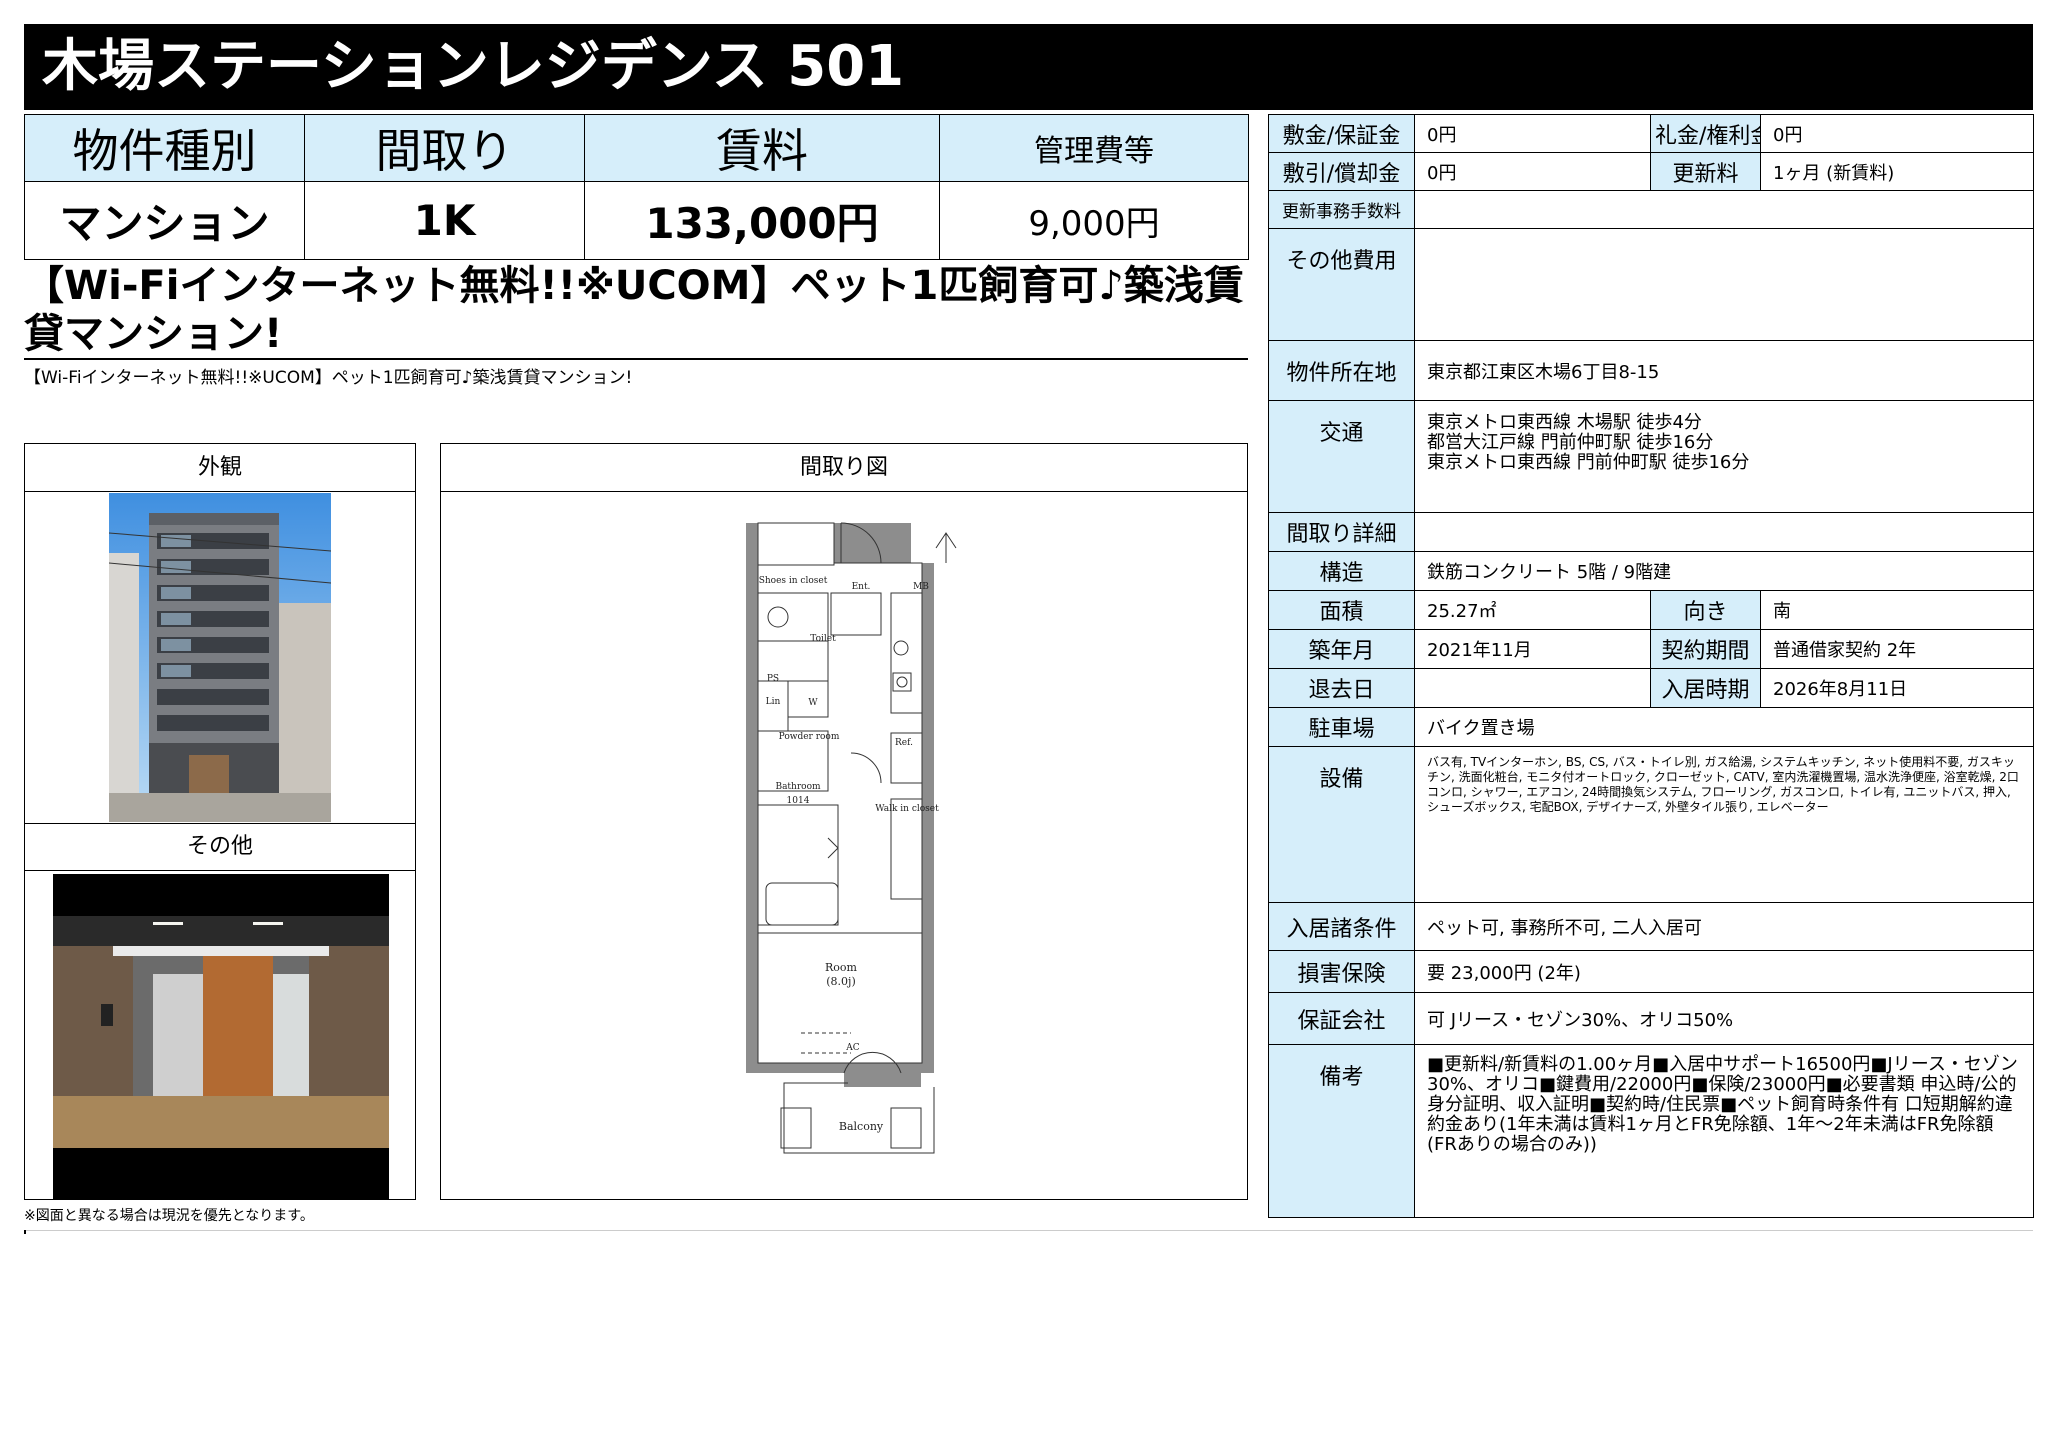  Describe the element at coordinates (762, 148) in the screenshot. I see `rent-header: 賃料` at that location.